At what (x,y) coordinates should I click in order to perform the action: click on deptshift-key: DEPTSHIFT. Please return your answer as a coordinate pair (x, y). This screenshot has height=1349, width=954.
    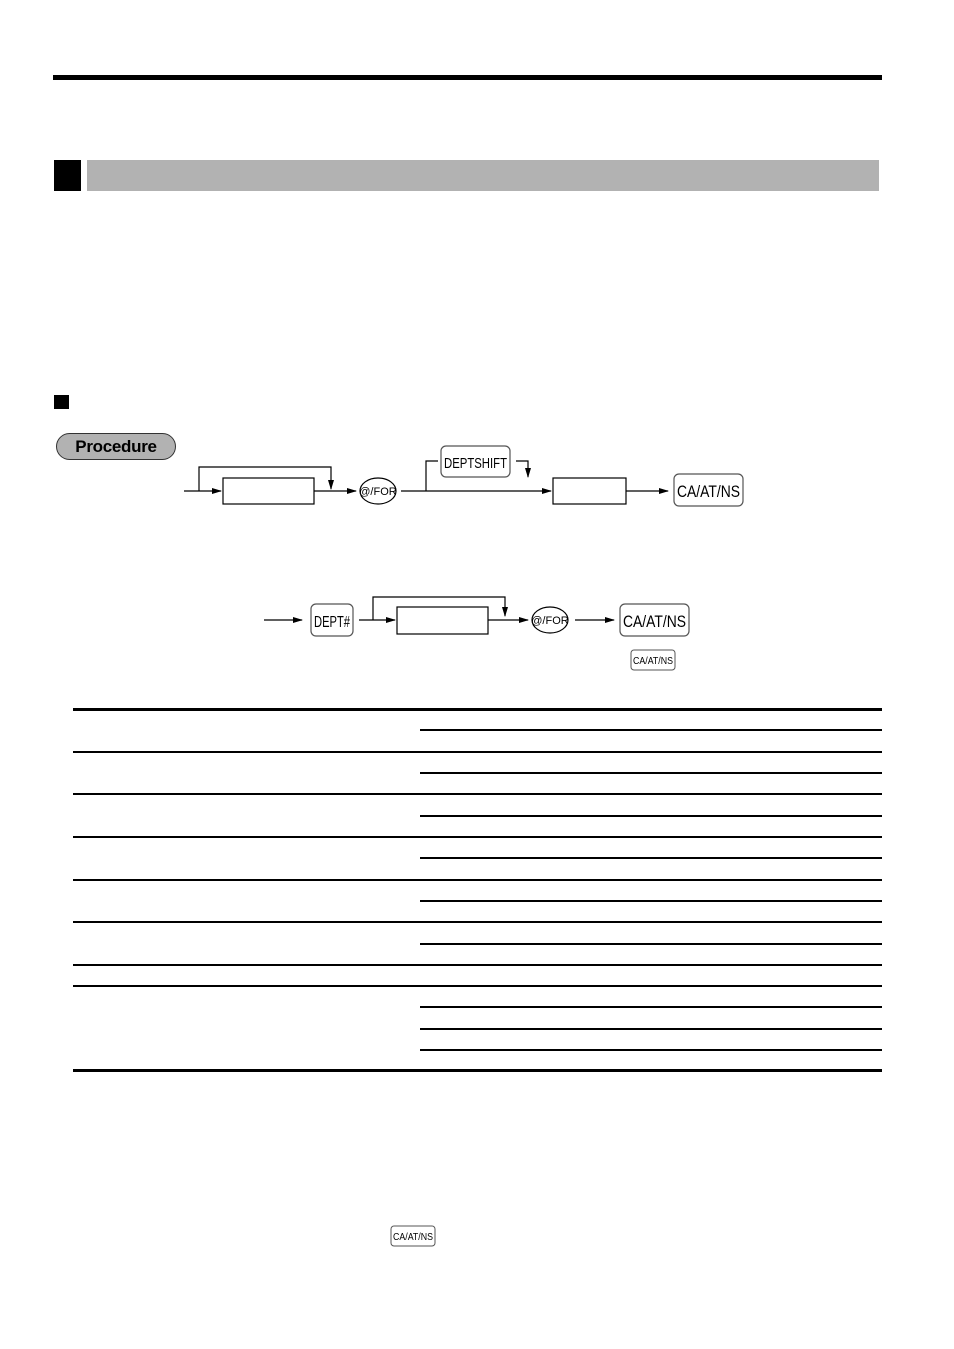
    Looking at the image, I should click on (475, 461).